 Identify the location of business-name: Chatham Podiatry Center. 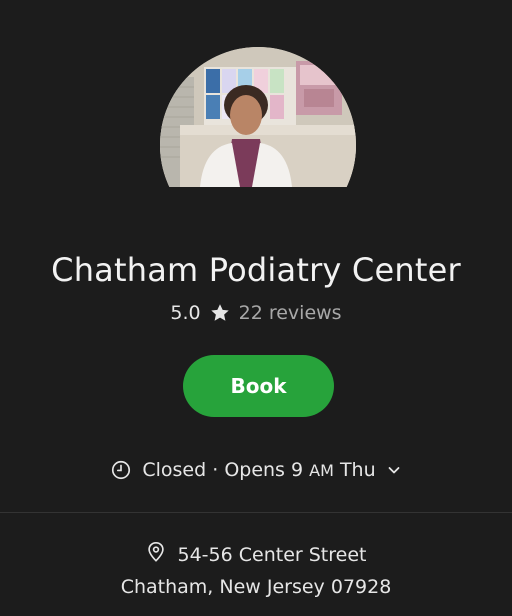
(256, 270).